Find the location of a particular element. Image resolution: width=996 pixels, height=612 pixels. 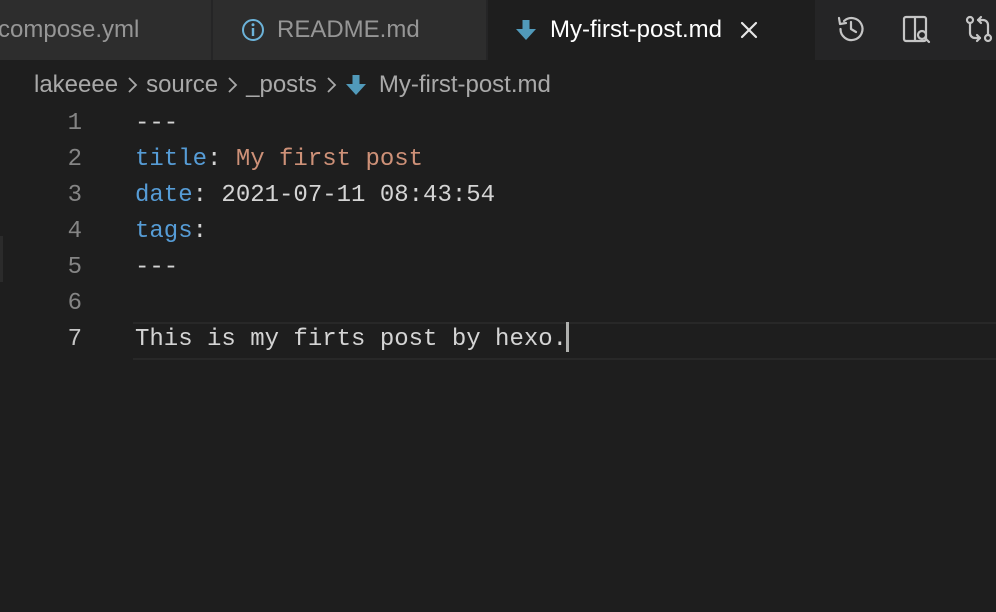

close-icon is located at coordinates (749, 30).